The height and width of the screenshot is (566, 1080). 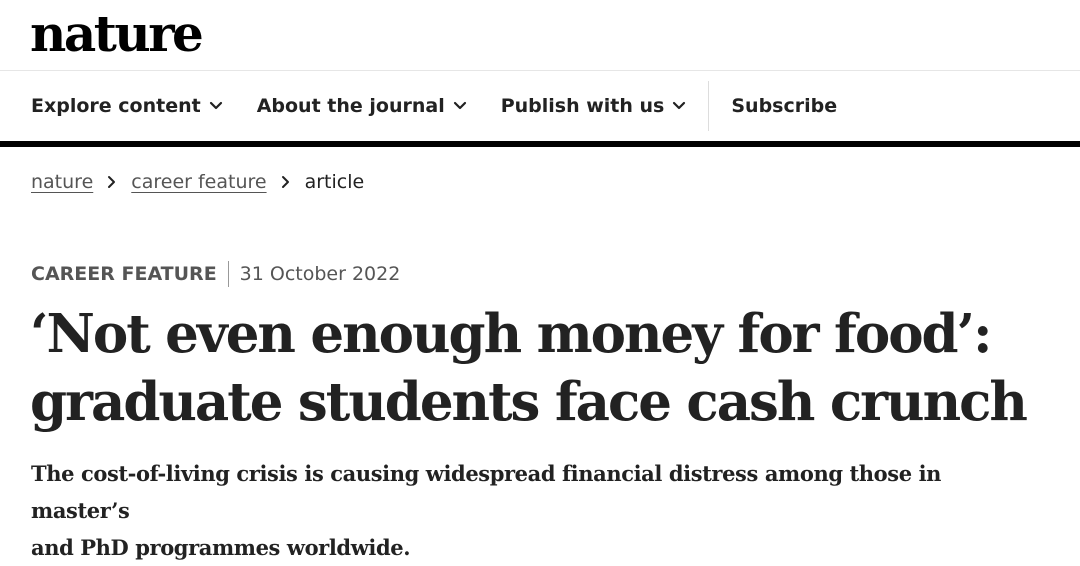 I want to click on breadcrumb: nature career feature article, so click(x=197, y=182).